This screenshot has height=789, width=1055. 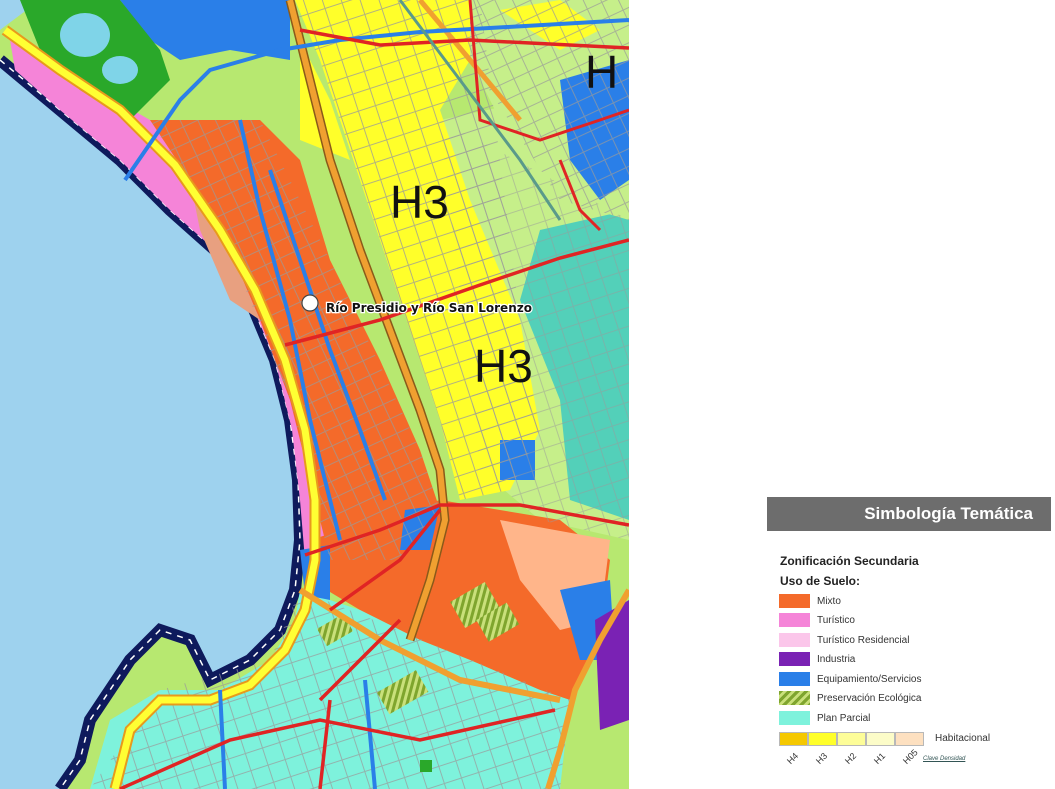 I want to click on density-key-link: Clave Densidad, so click(x=944, y=759).